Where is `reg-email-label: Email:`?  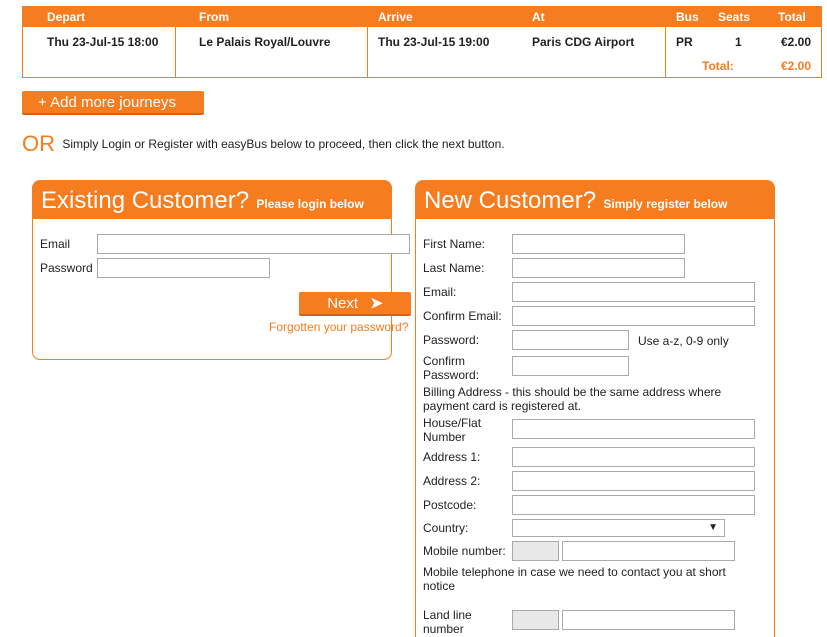
reg-email-label: Email: is located at coordinates (440, 292).